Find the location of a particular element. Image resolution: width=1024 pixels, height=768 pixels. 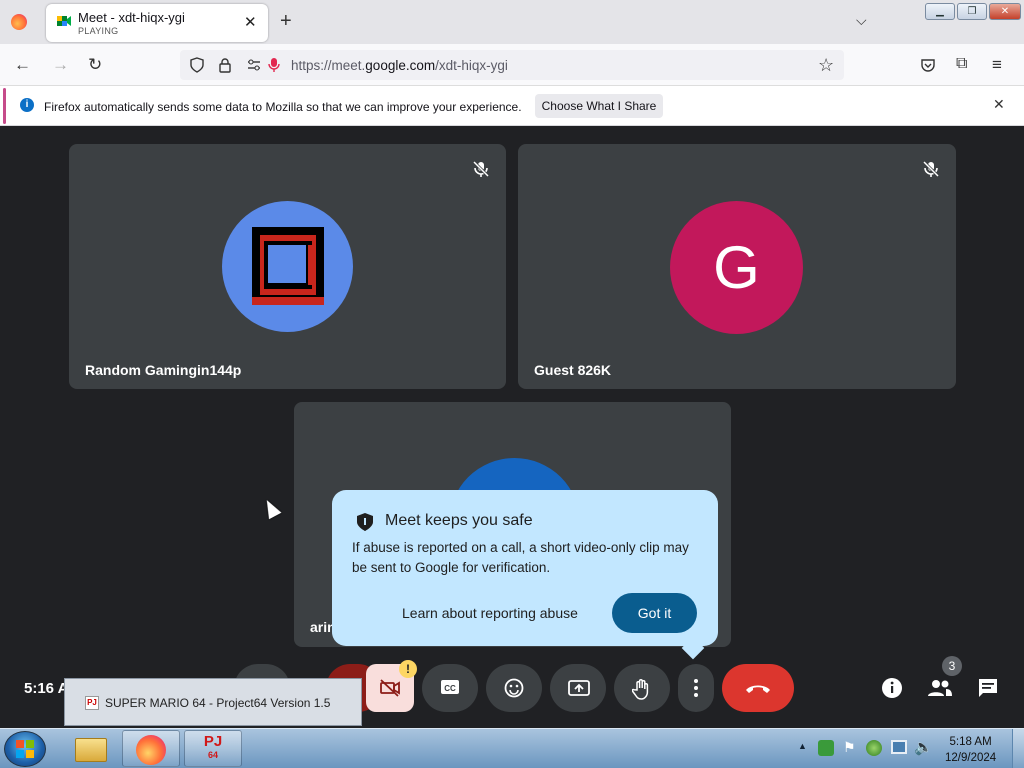

tab-playing-label: PLAYING is located at coordinates (98, 31).